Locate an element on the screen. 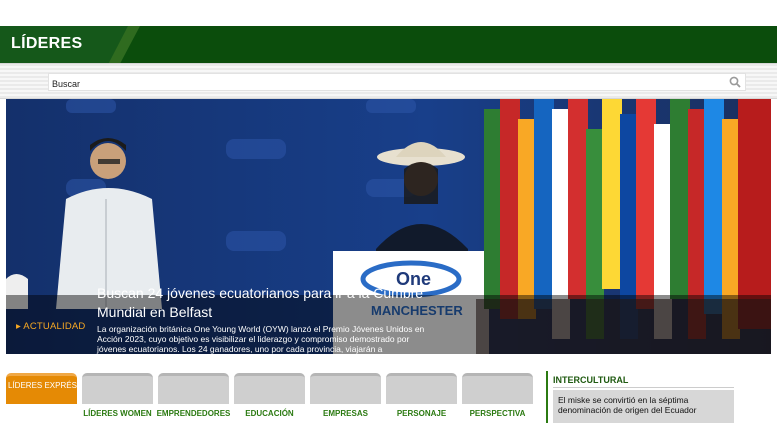  tab-personaje: PERSONAJE is located at coordinates (421, 398).